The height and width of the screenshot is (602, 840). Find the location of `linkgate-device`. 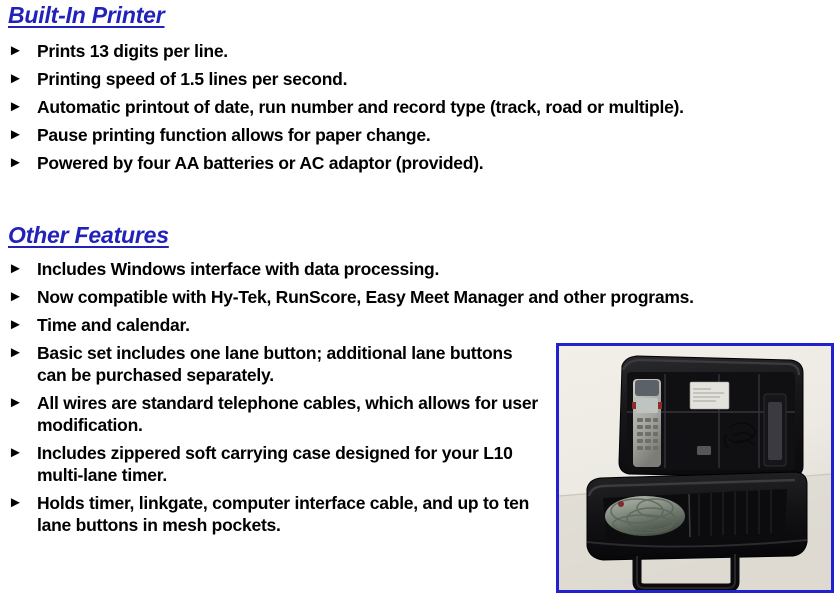

linkgate-device is located at coordinates (775, 431).